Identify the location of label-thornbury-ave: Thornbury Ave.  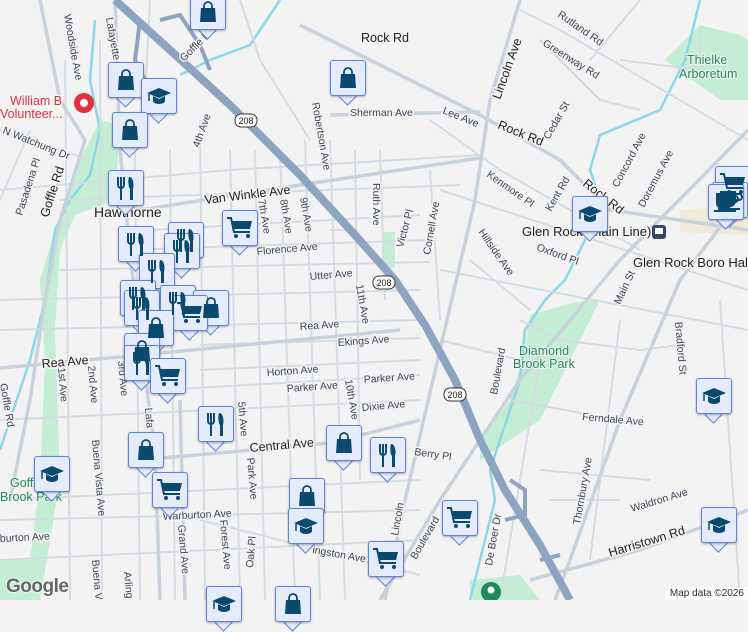
(583, 490).